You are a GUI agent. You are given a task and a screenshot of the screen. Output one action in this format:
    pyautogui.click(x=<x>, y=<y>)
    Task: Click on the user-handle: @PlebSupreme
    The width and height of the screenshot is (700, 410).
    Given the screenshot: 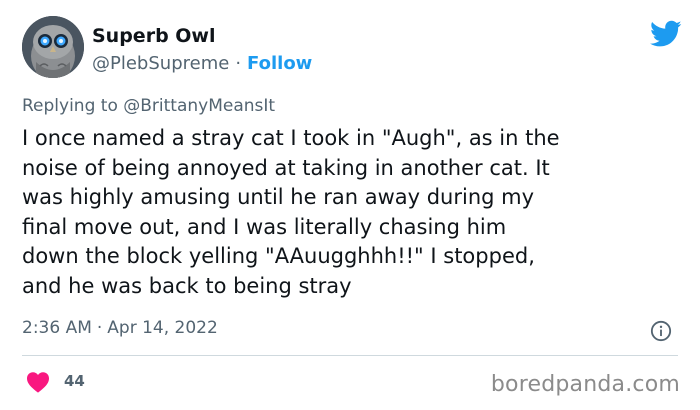 What is the action you would take?
    pyautogui.click(x=160, y=63)
    